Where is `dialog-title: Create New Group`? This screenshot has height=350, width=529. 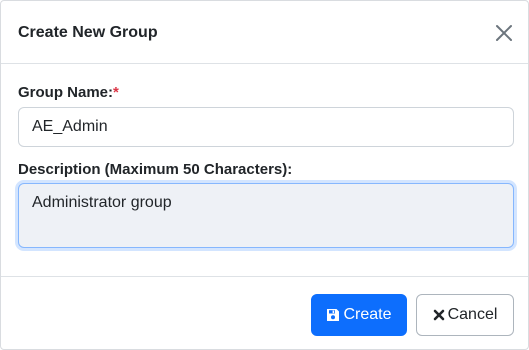
dialog-title: Create New Group is located at coordinates (88, 32).